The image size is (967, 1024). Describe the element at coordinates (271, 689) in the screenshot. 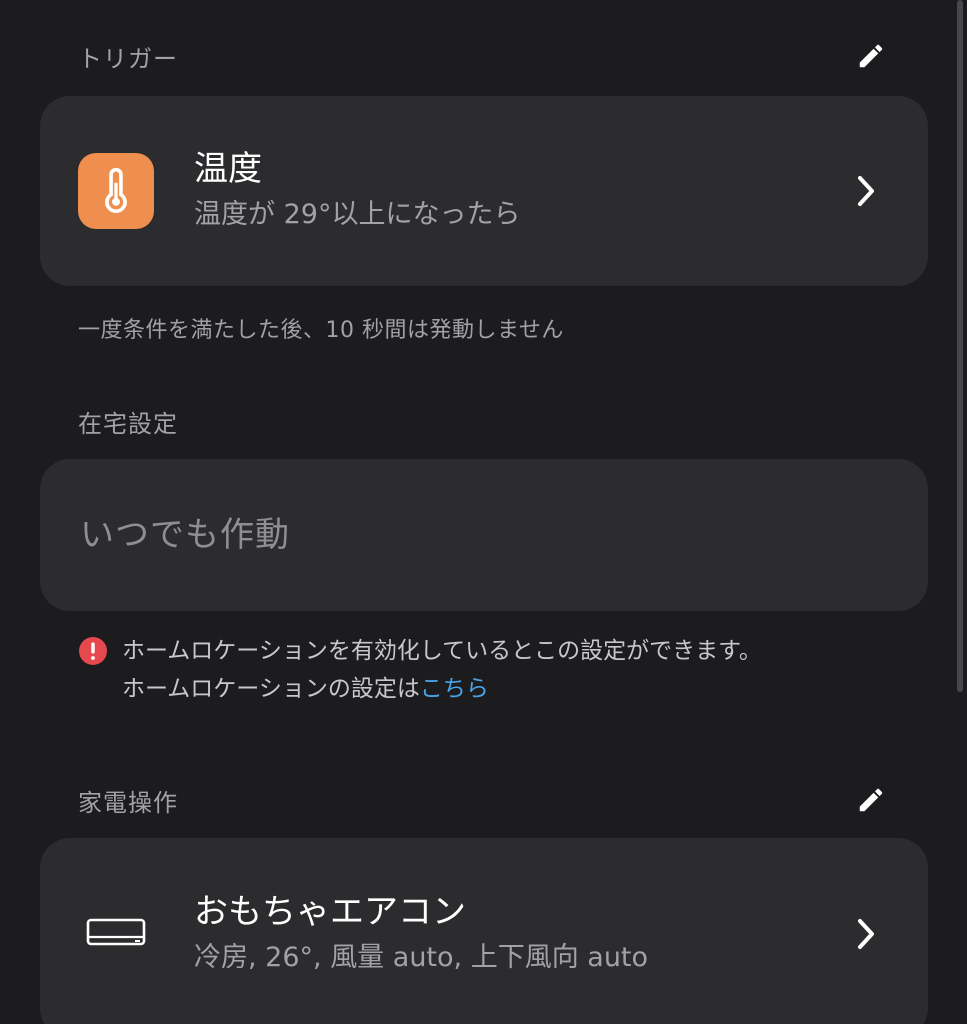

I see `warning-line-2-text: ホームロケーションの設定は` at that location.